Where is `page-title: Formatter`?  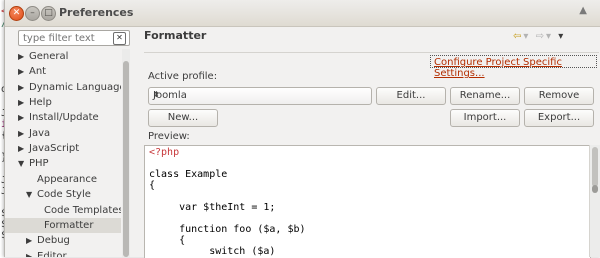 page-title: Formatter is located at coordinates (175, 35).